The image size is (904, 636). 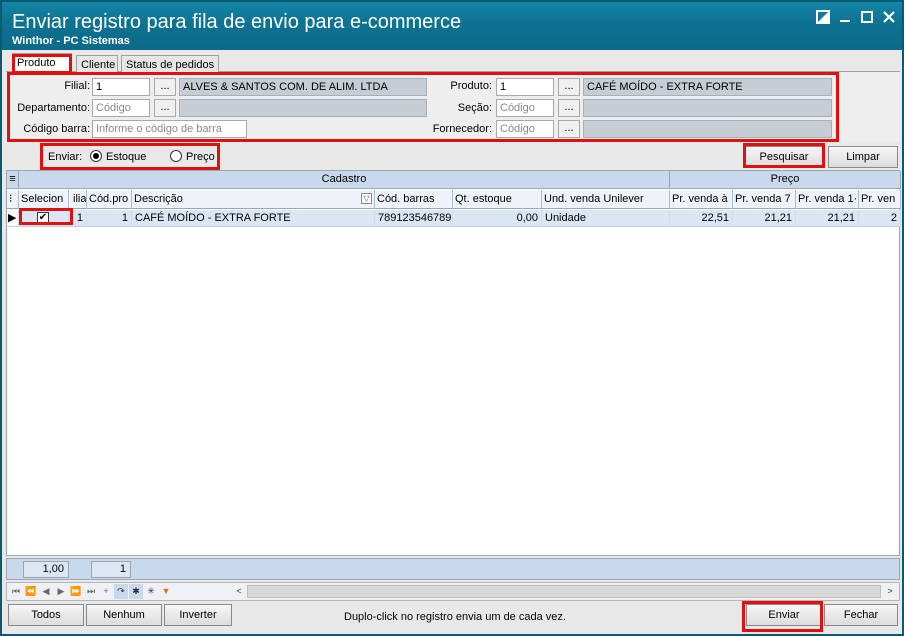 What do you see at coordinates (784, 155) in the screenshot?
I see `highlight-pesquisar` at bounding box center [784, 155].